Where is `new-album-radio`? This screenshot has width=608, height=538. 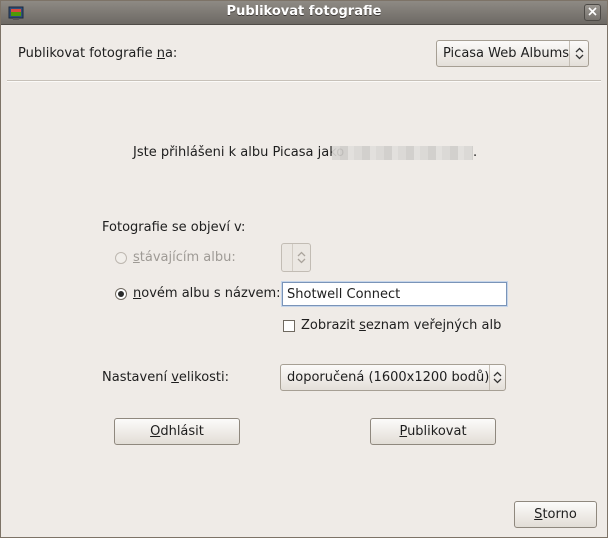 new-album-radio is located at coordinates (121, 294).